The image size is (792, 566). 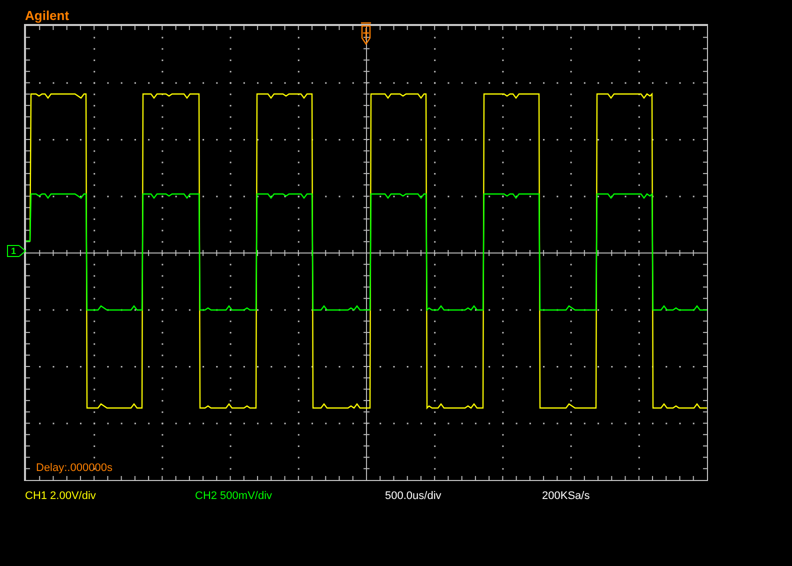 I want to click on scale-readout: CH1 2.00V/div, so click(x=61, y=496).